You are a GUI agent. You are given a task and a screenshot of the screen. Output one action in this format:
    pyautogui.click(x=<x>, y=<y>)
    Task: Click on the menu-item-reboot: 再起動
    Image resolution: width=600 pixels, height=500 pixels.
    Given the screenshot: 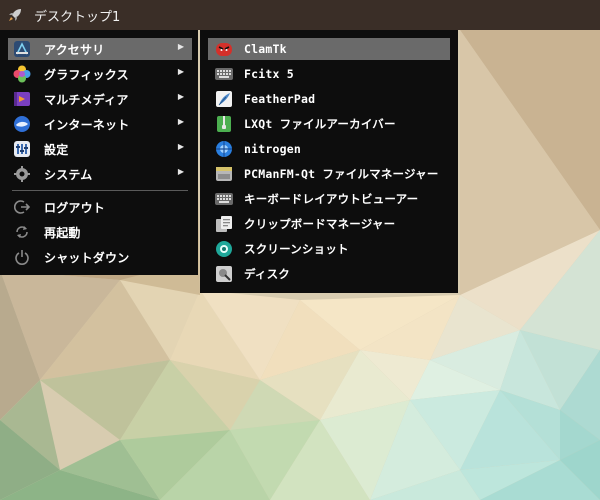 What is the action you would take?
    pyautogui.click(x=100, y=232)
    